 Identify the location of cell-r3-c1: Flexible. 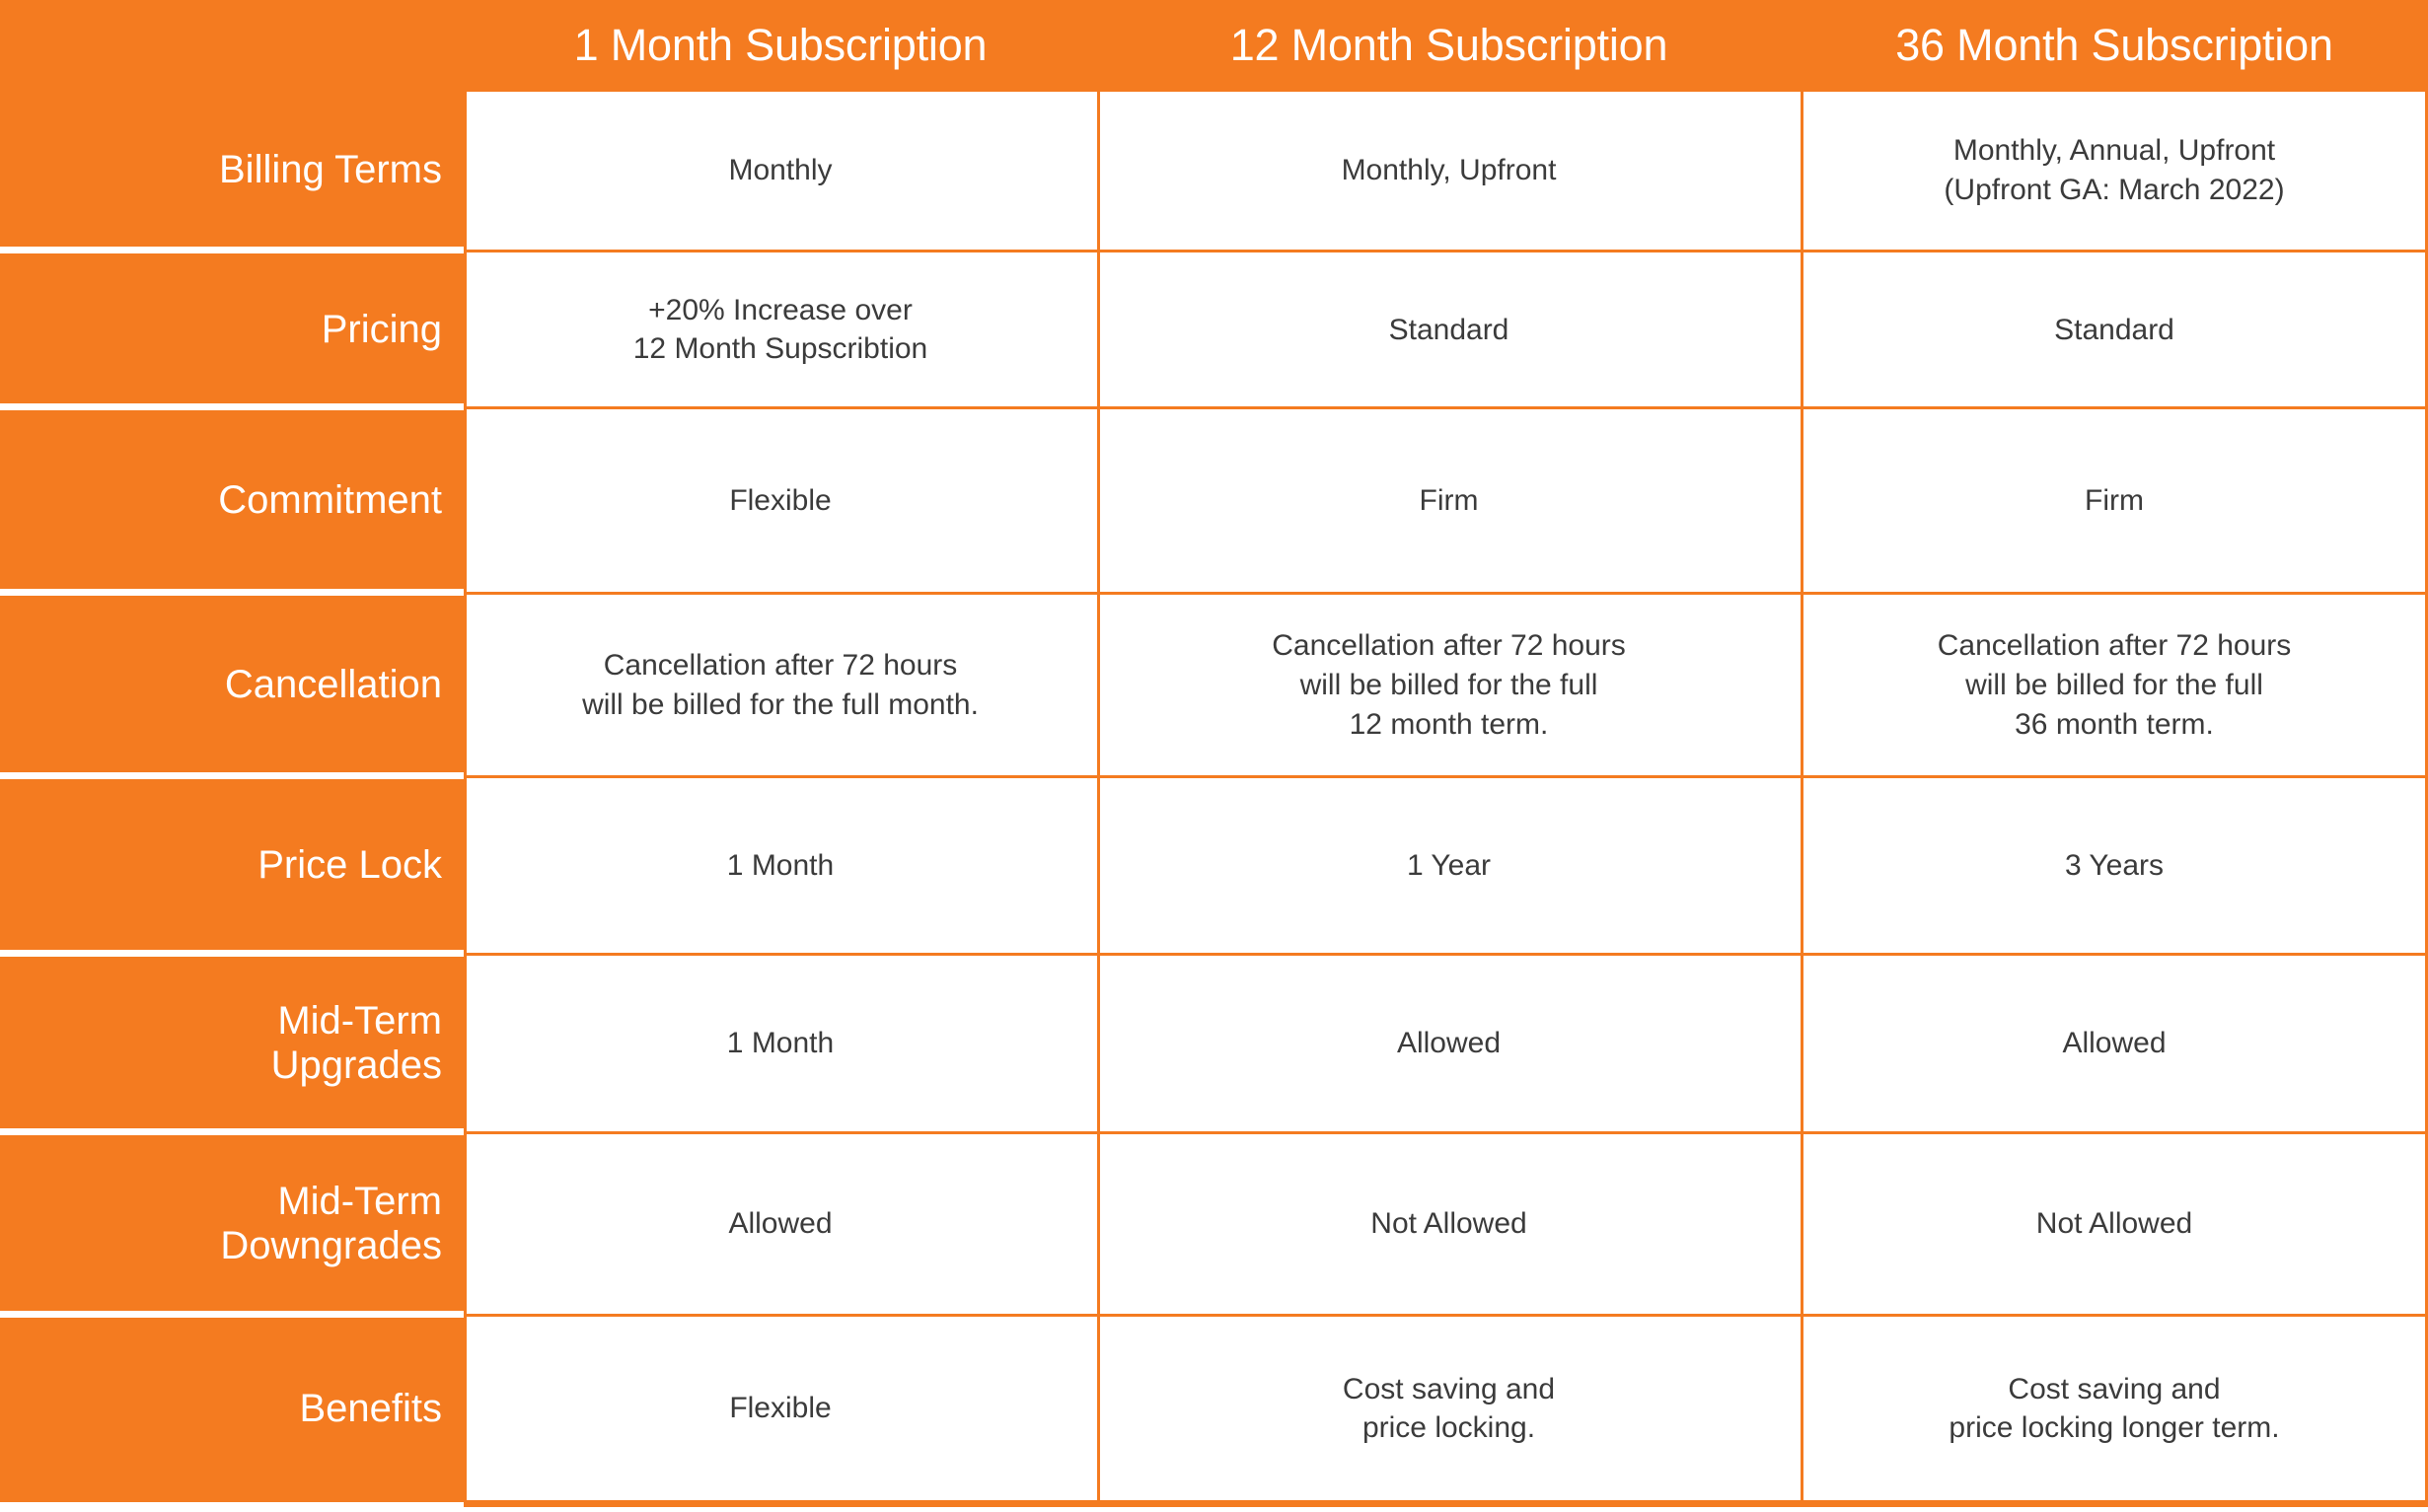
(780, 501).